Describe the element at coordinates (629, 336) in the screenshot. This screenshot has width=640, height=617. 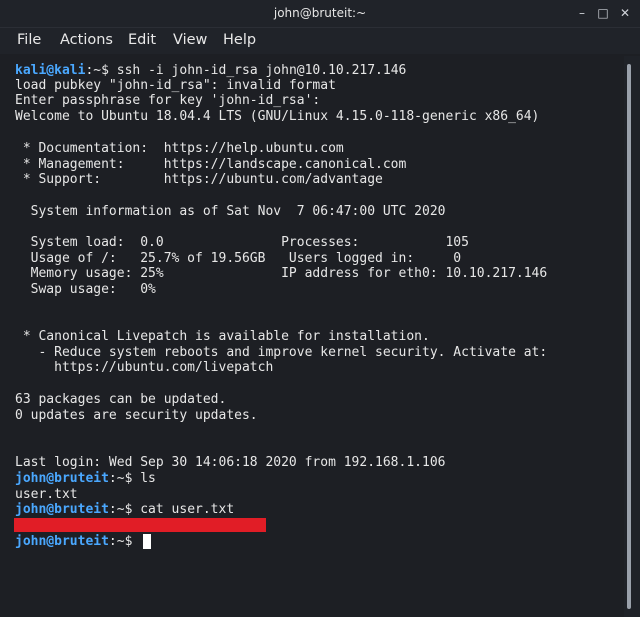
I see `scrollbar-thumb` at that location.